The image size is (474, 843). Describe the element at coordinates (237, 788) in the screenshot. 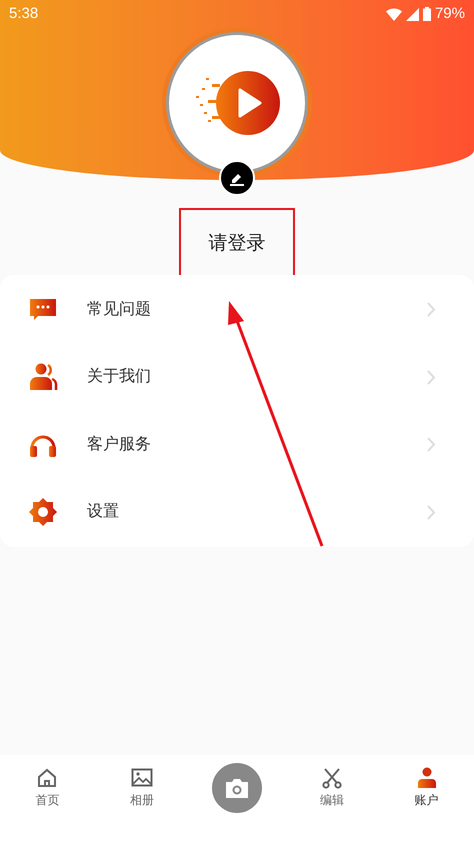

I see `camera-icon` at that location.